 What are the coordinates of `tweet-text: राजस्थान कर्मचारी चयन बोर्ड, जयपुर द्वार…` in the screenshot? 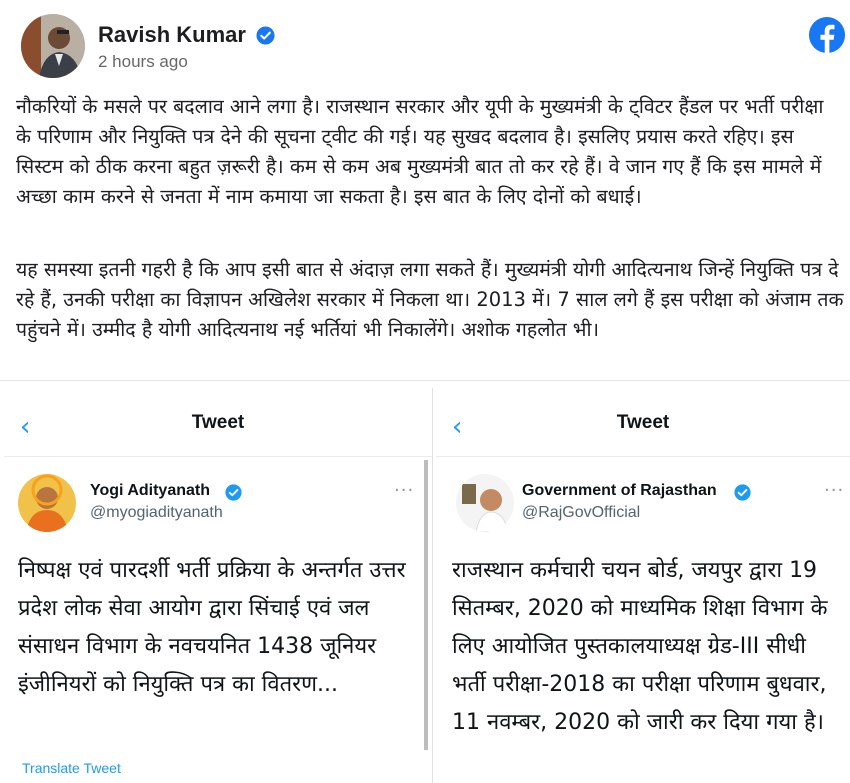 It's located at (640, 646).